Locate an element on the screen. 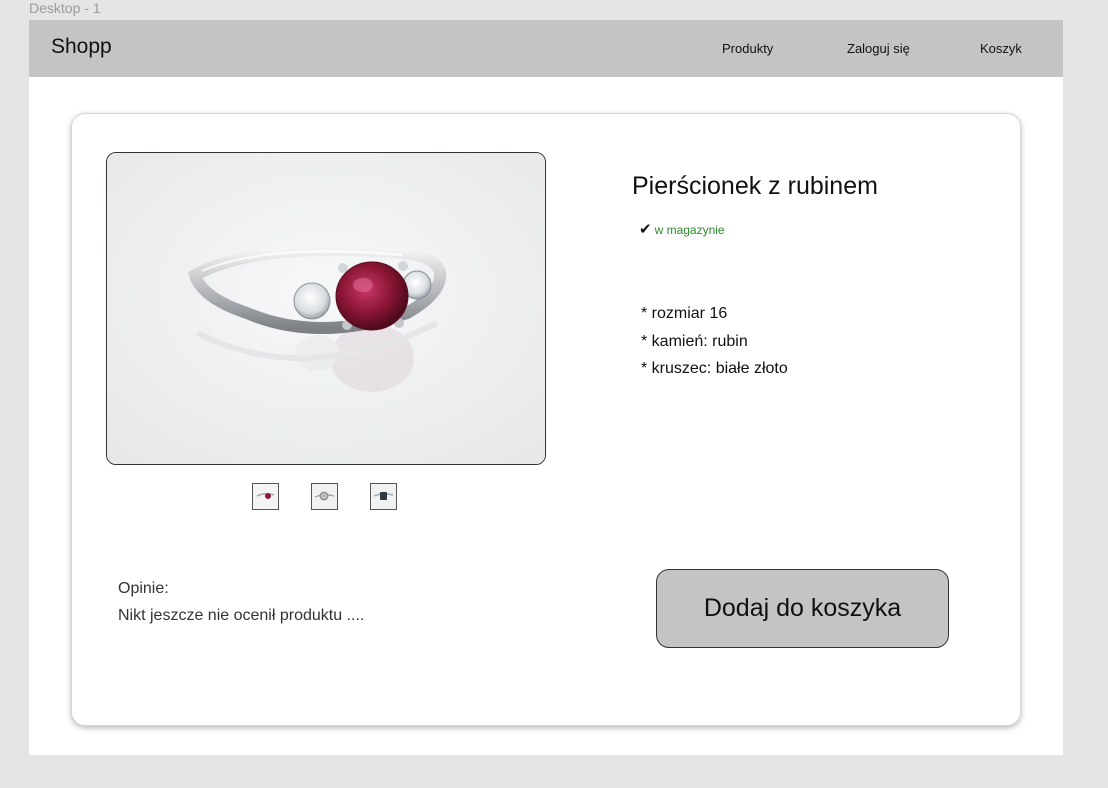 This screenshot has width=1108, height=788. checkmark-icon: ✔ is located at coordinates (645, 229).